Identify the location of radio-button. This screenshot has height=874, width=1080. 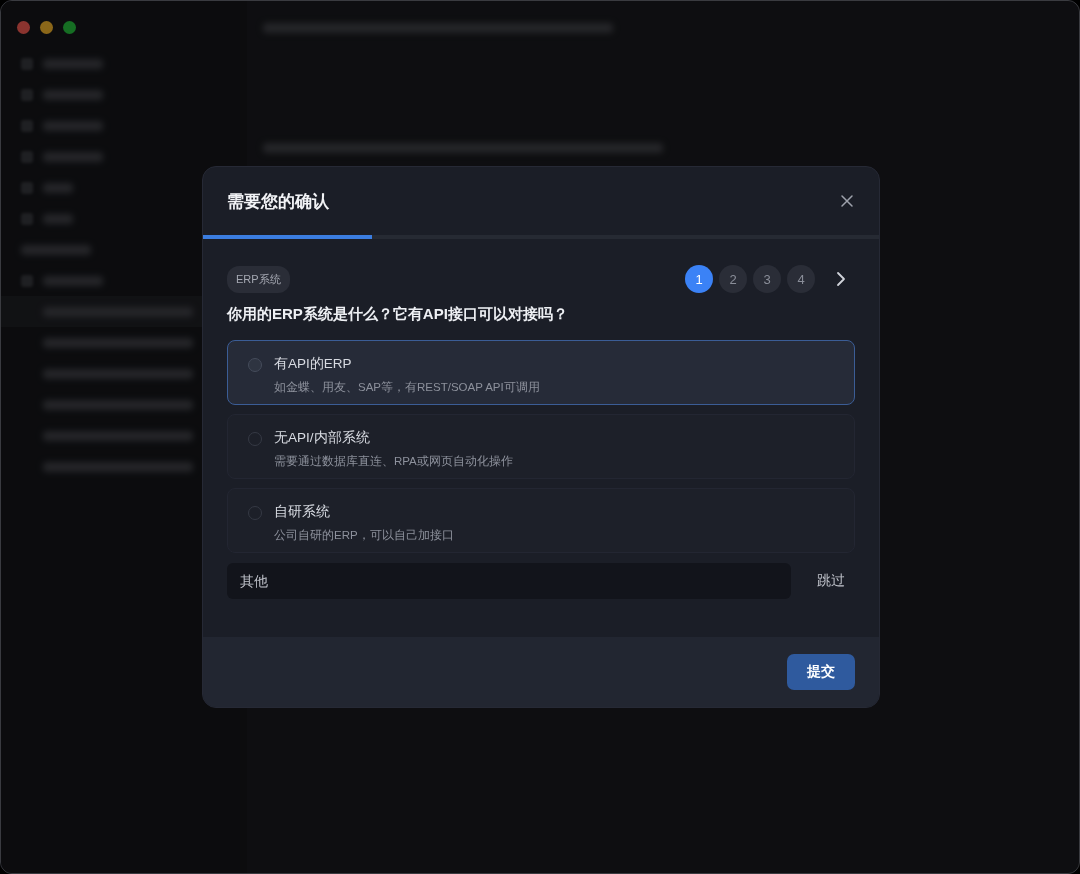
(255, 365).